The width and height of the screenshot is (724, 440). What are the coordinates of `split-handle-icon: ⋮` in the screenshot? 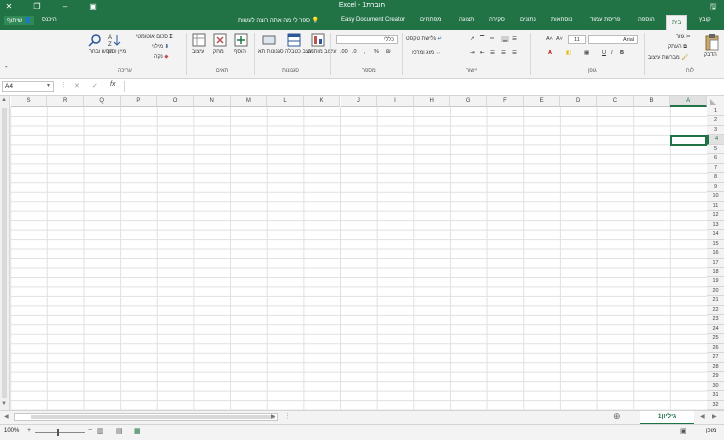 It's located at (287, 416).